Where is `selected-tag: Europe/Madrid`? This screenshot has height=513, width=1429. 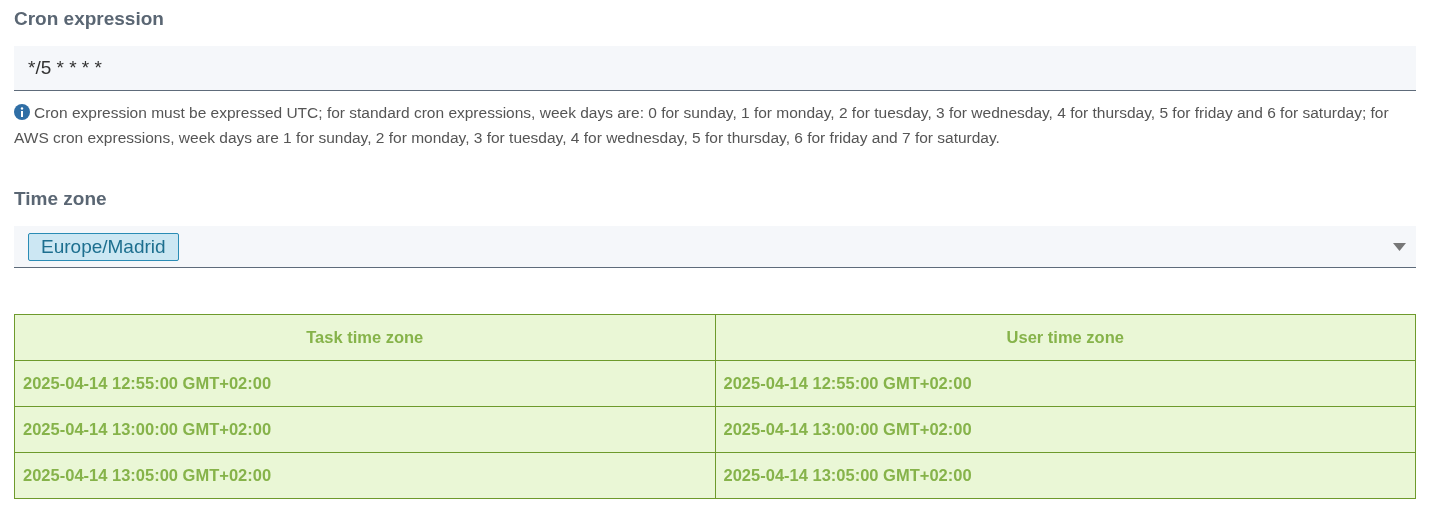
selected-tag: Europe/Madrid is located at coordinates (103, 246).